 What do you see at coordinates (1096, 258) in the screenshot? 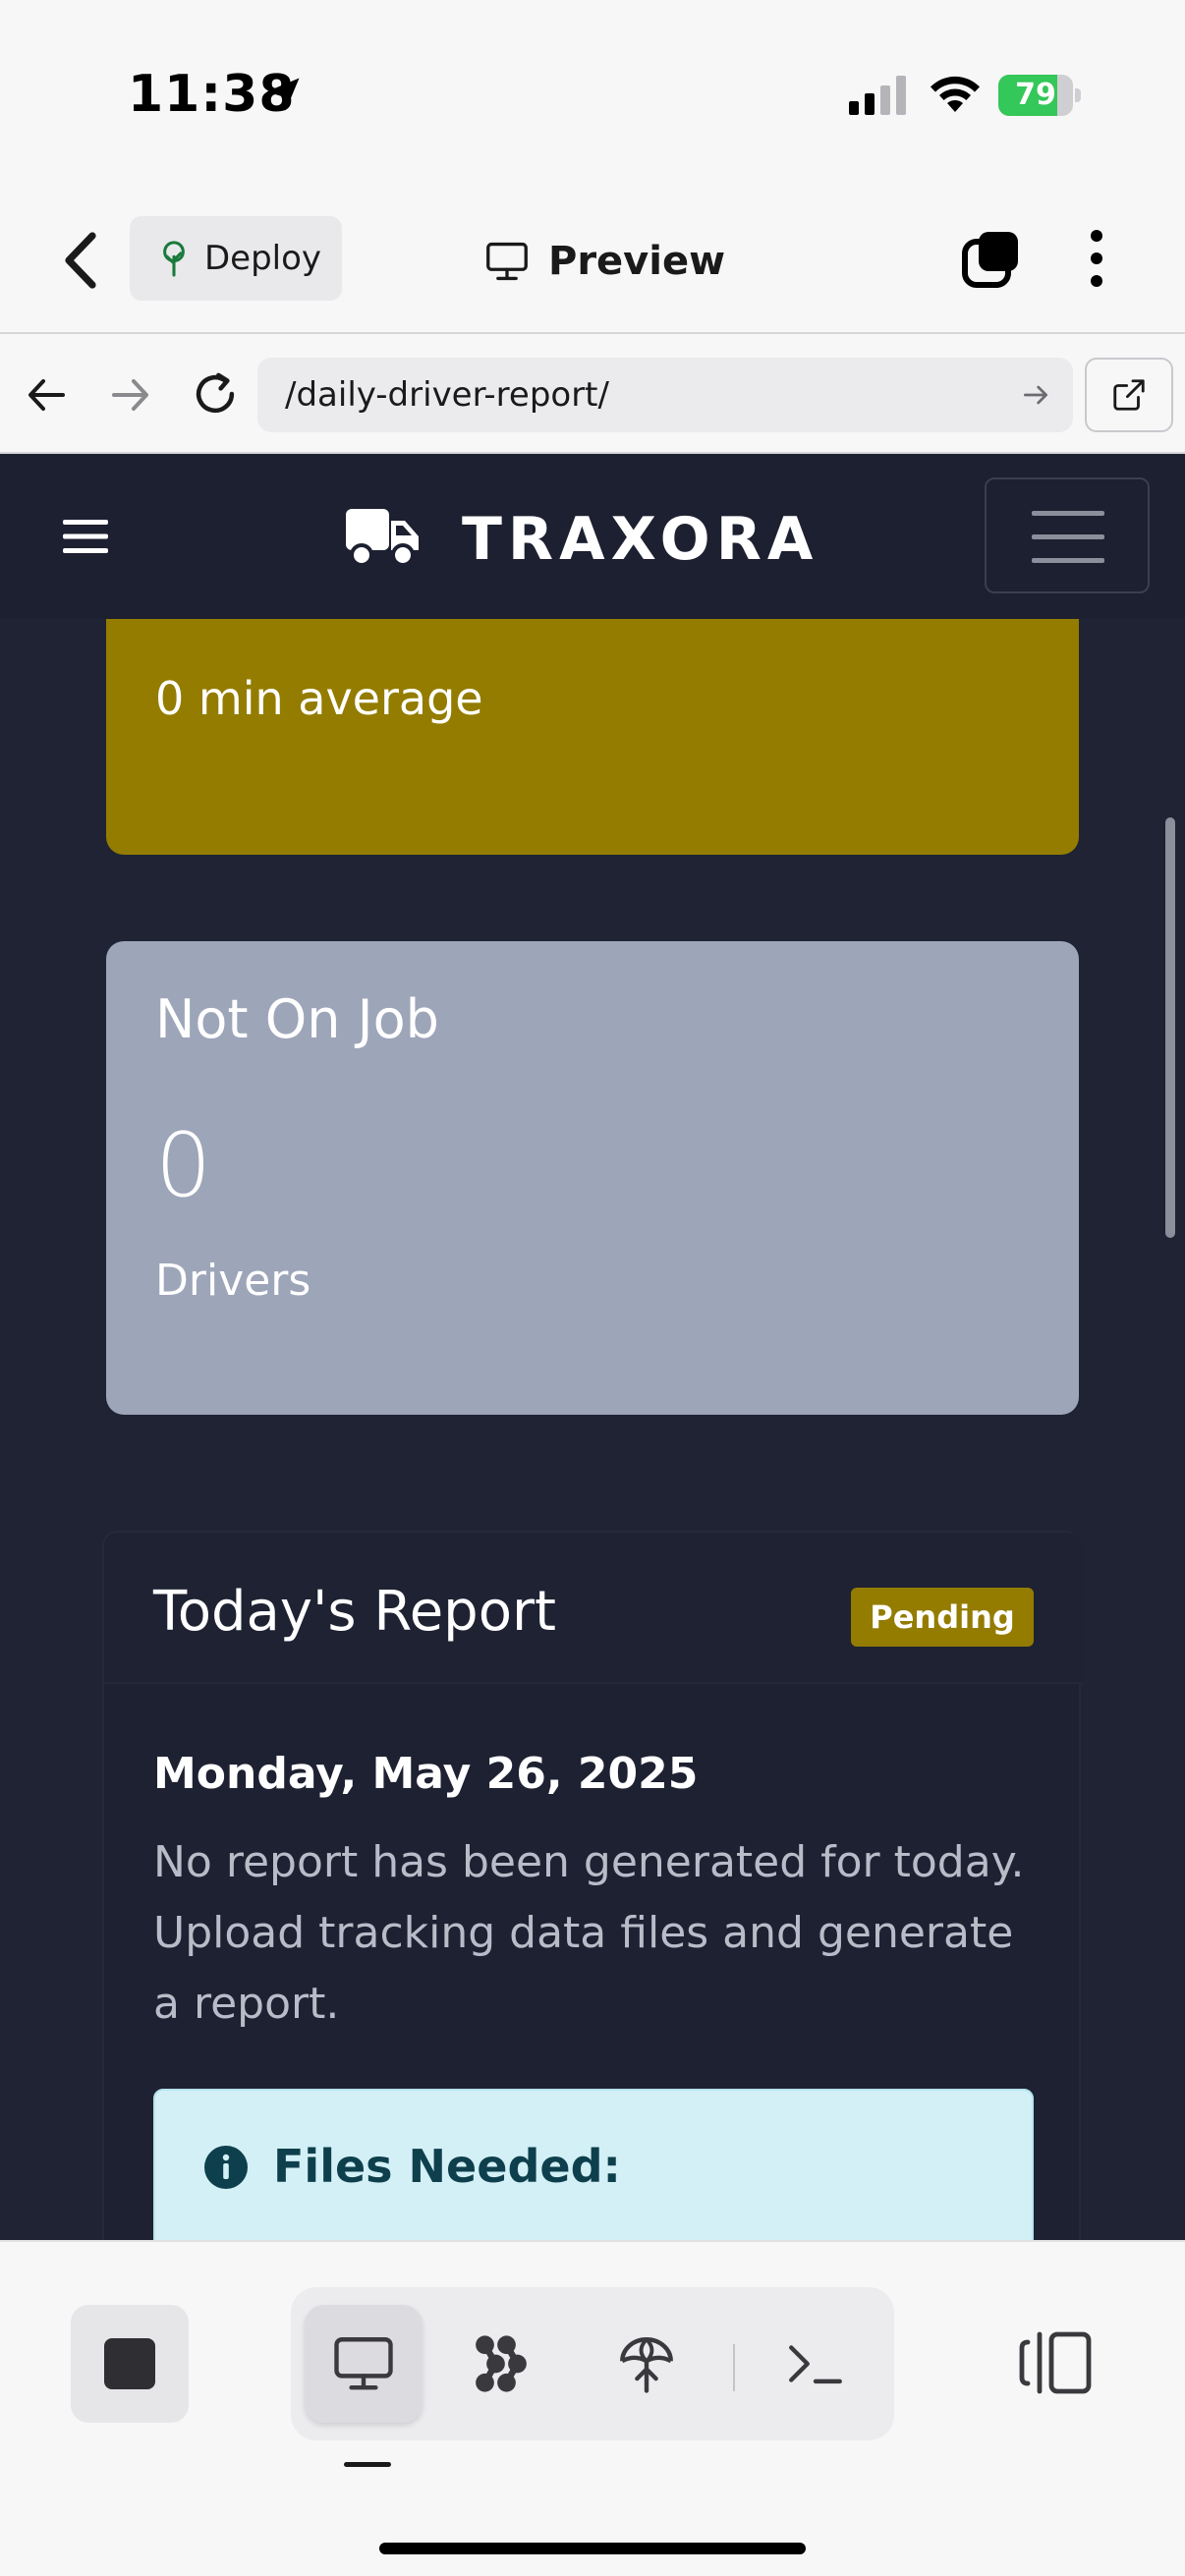
I see `more-vertical-icon` at bounding box center [1096, 258].